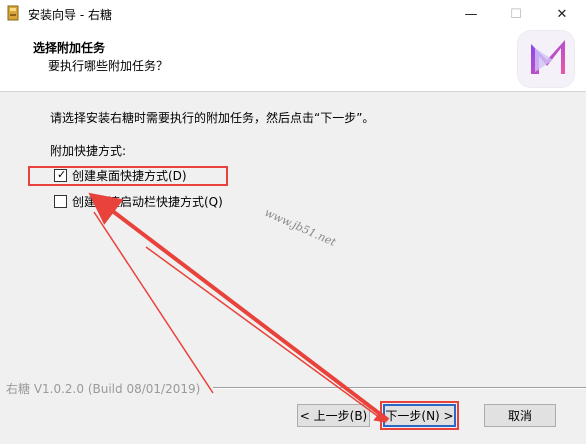 Image resolution: width=586 pixels, height=444 pixels. I want to click on logo-icon, so click(546, 59).